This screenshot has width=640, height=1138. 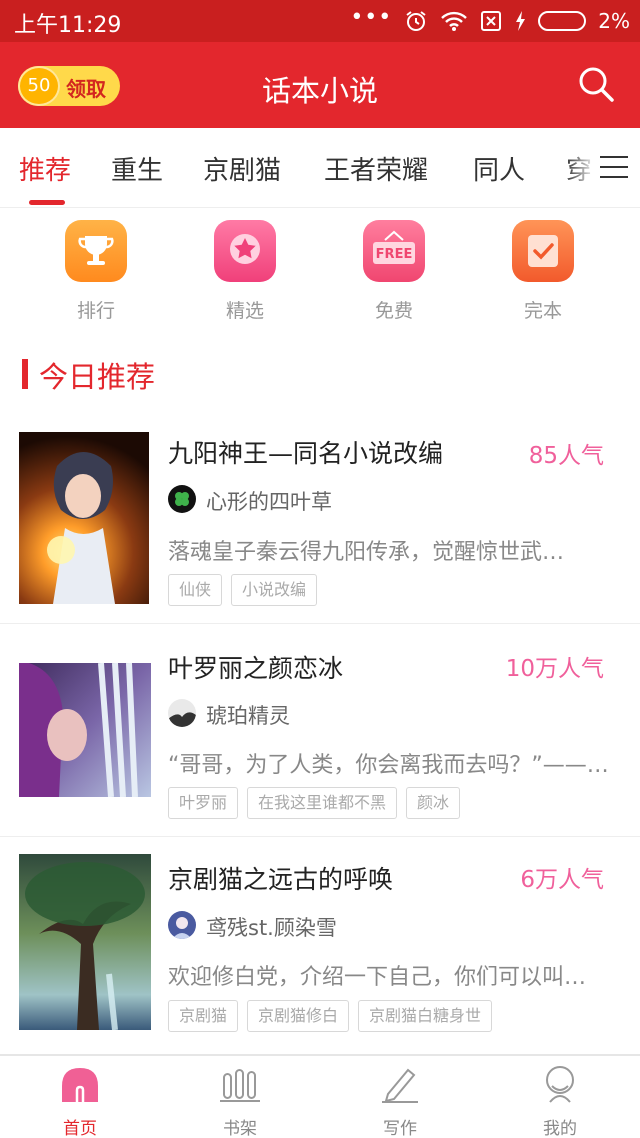 What do you see at coordinates (566, 456) in the screenshot?
I see `popularity-count: 85人气` at bounding box center [566, 456].